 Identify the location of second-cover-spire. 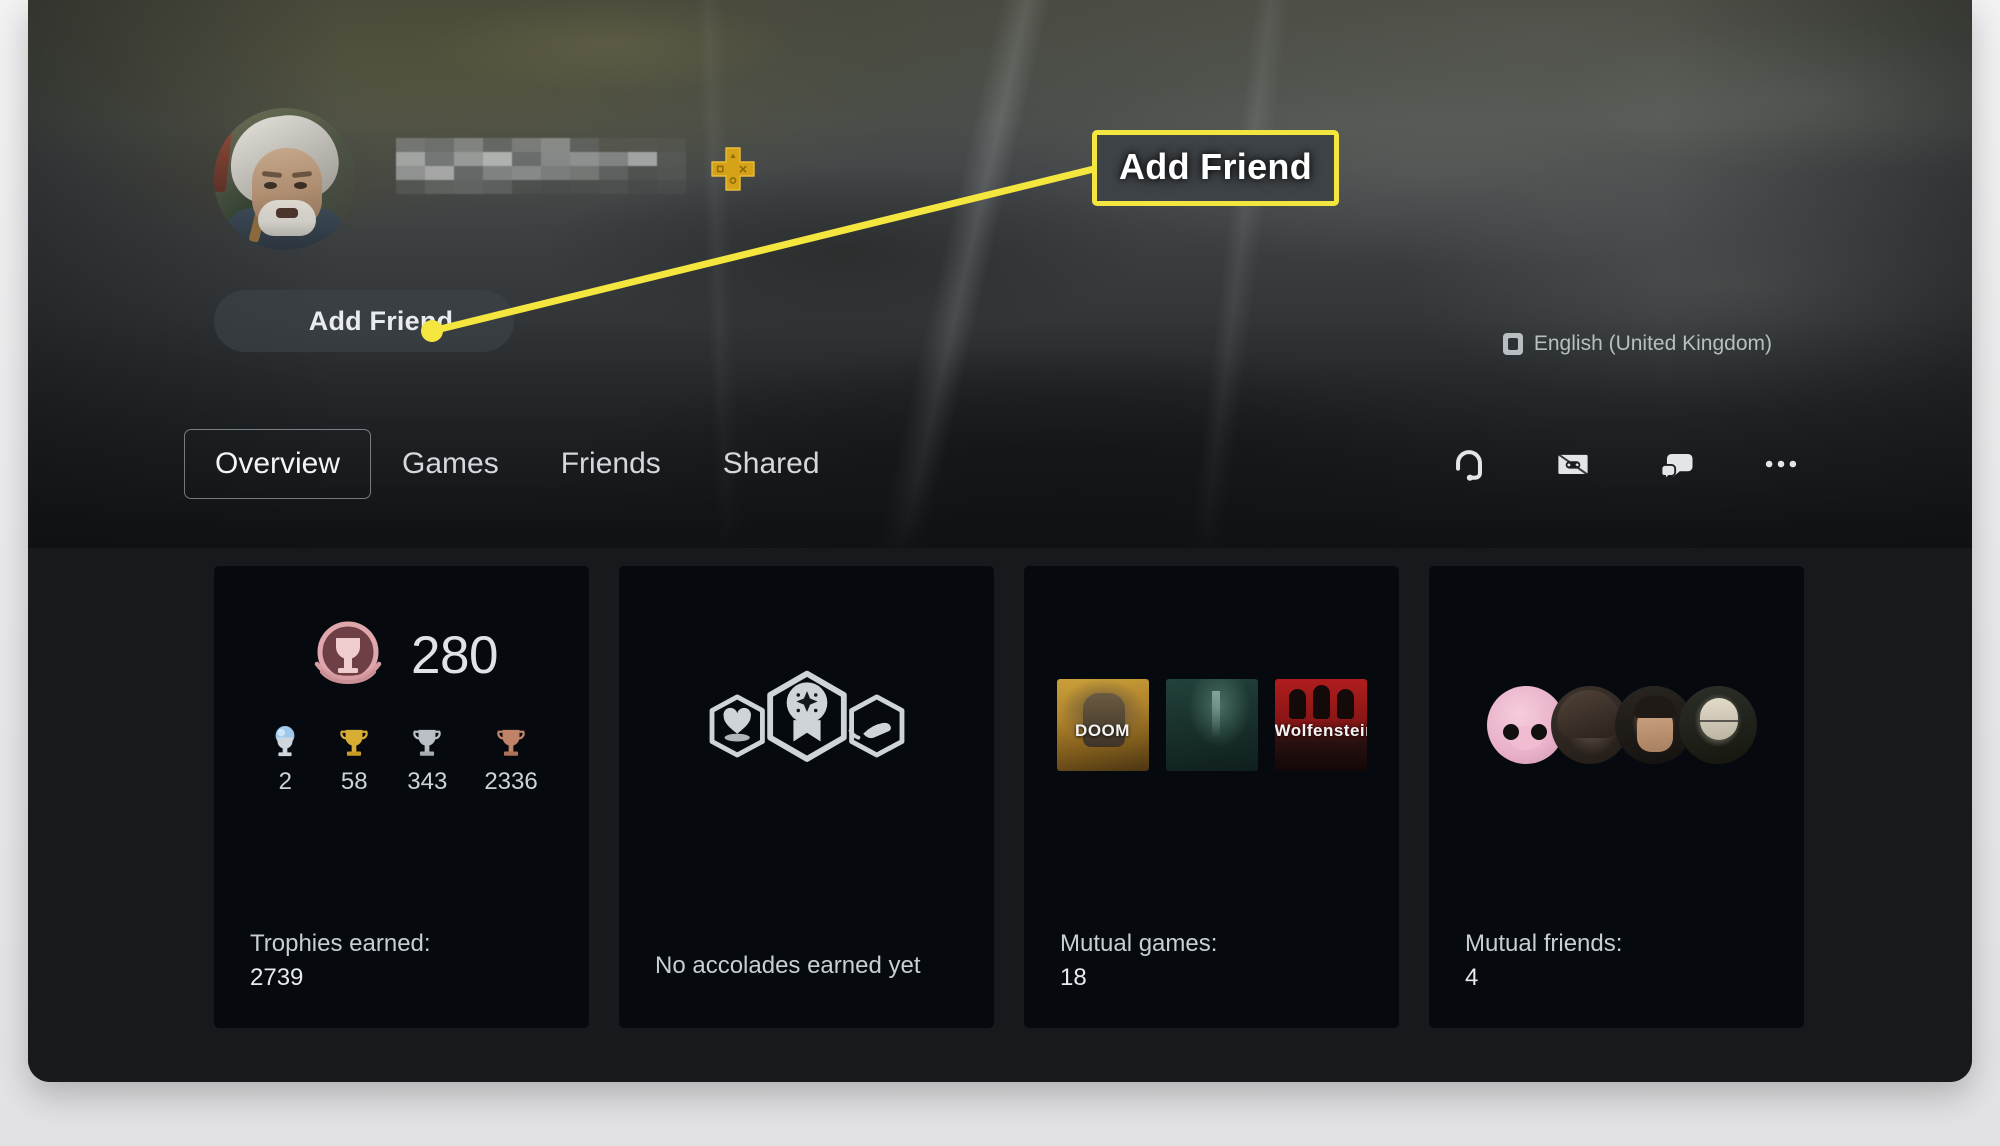
(1215, 714).